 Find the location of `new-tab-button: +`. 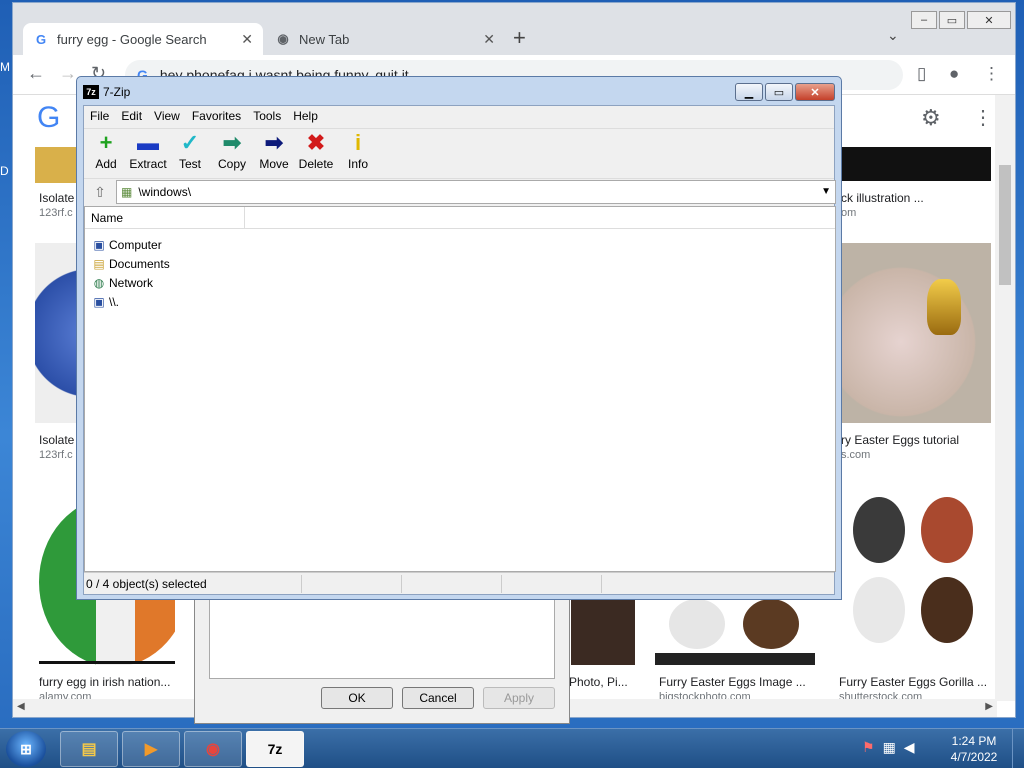

new-tab-button: + is located at coordinates (519, 38).